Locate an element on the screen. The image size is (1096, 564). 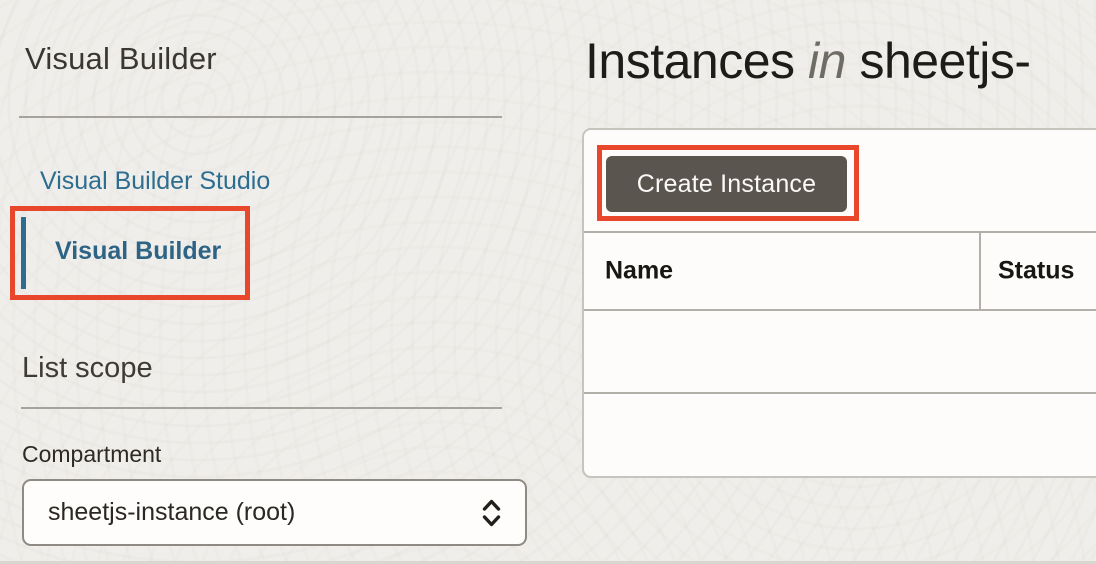
column-header-name: Name is located at coordinates (639, 270).